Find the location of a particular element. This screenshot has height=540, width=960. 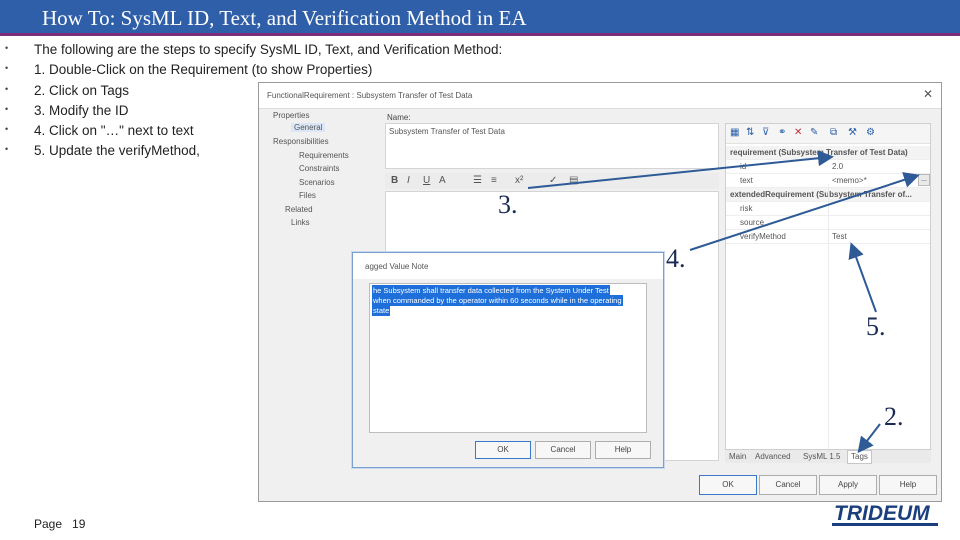

callout-step4: 4. is located at coordinates (676, 258).